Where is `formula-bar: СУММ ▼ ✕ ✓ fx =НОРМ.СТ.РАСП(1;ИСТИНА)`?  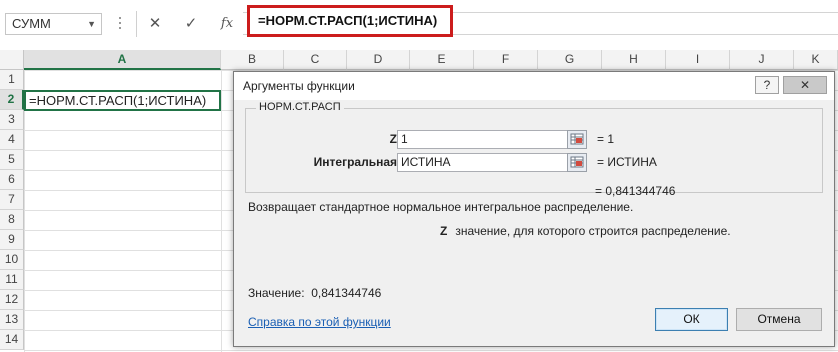
formula-bar: СУММ ▼ ✕ ✓ fx =НОРМ.СТ.РАСП(1;ИСТИНА) is located at coordinates (419, 23).